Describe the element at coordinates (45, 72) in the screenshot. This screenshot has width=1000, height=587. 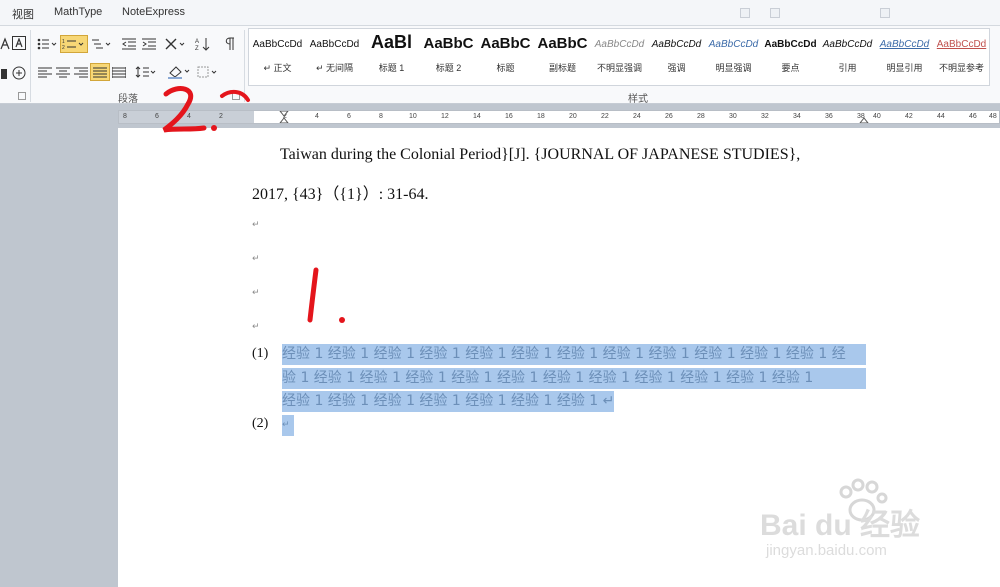
I see `align-left-button` at that location.